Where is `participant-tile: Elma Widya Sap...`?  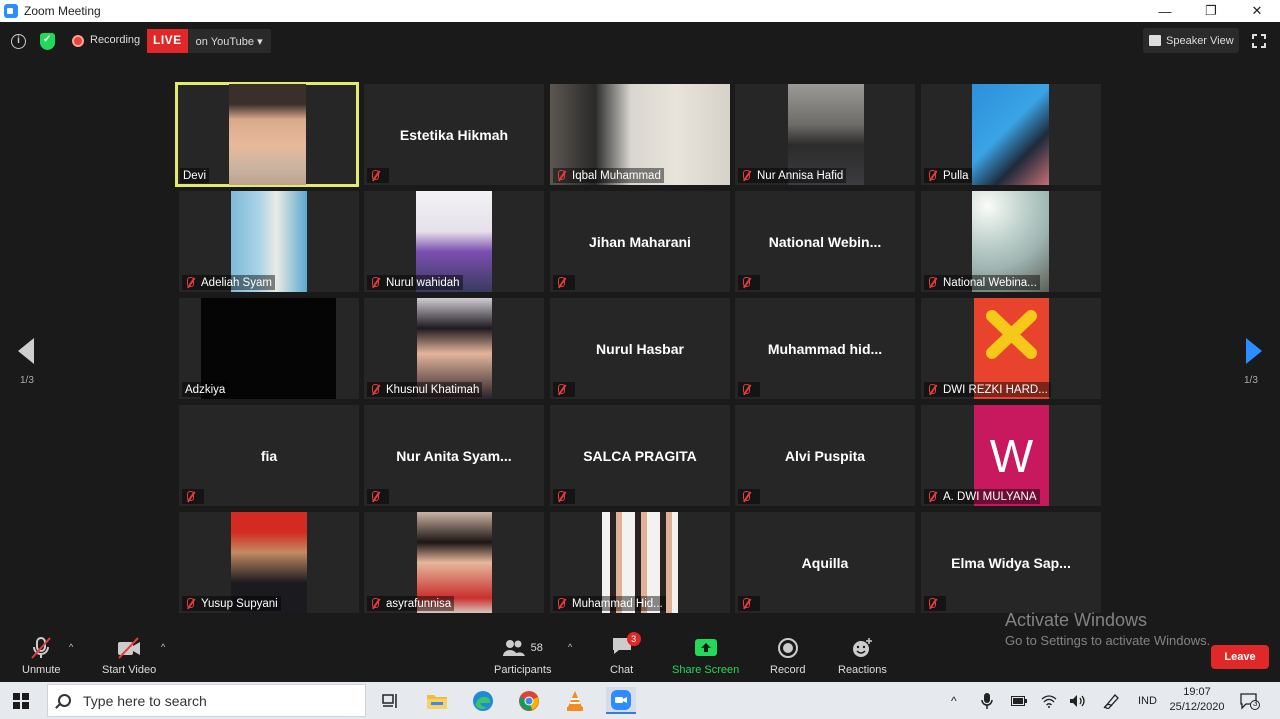 participant-tile: Elma Widya Sap... is located at coordinates (1011, 562).